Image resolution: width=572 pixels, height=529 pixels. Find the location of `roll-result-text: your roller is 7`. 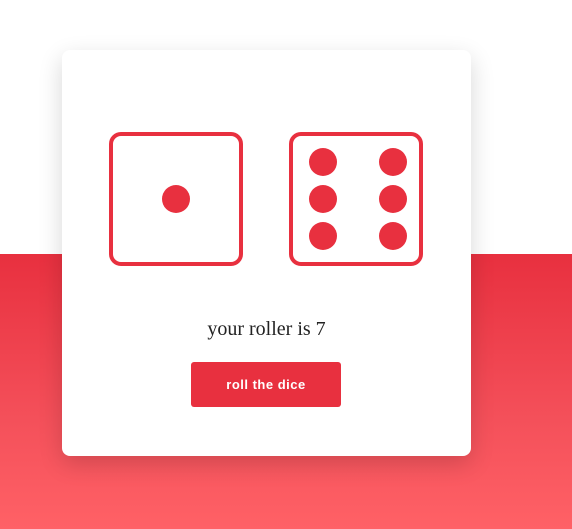

roll-result-text: your roller is 7 is located at coordinates (266, 329).